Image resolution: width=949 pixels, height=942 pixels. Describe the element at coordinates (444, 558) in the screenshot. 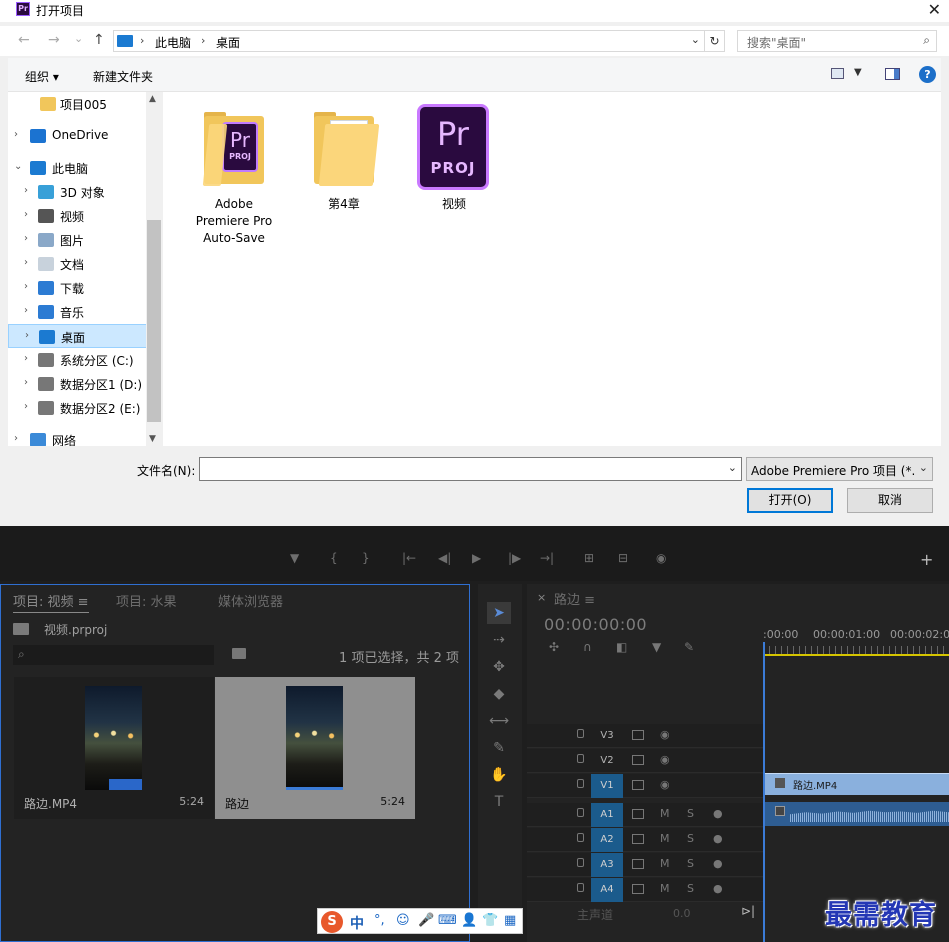

I see `transport-control-icon: ◀|` at that location.